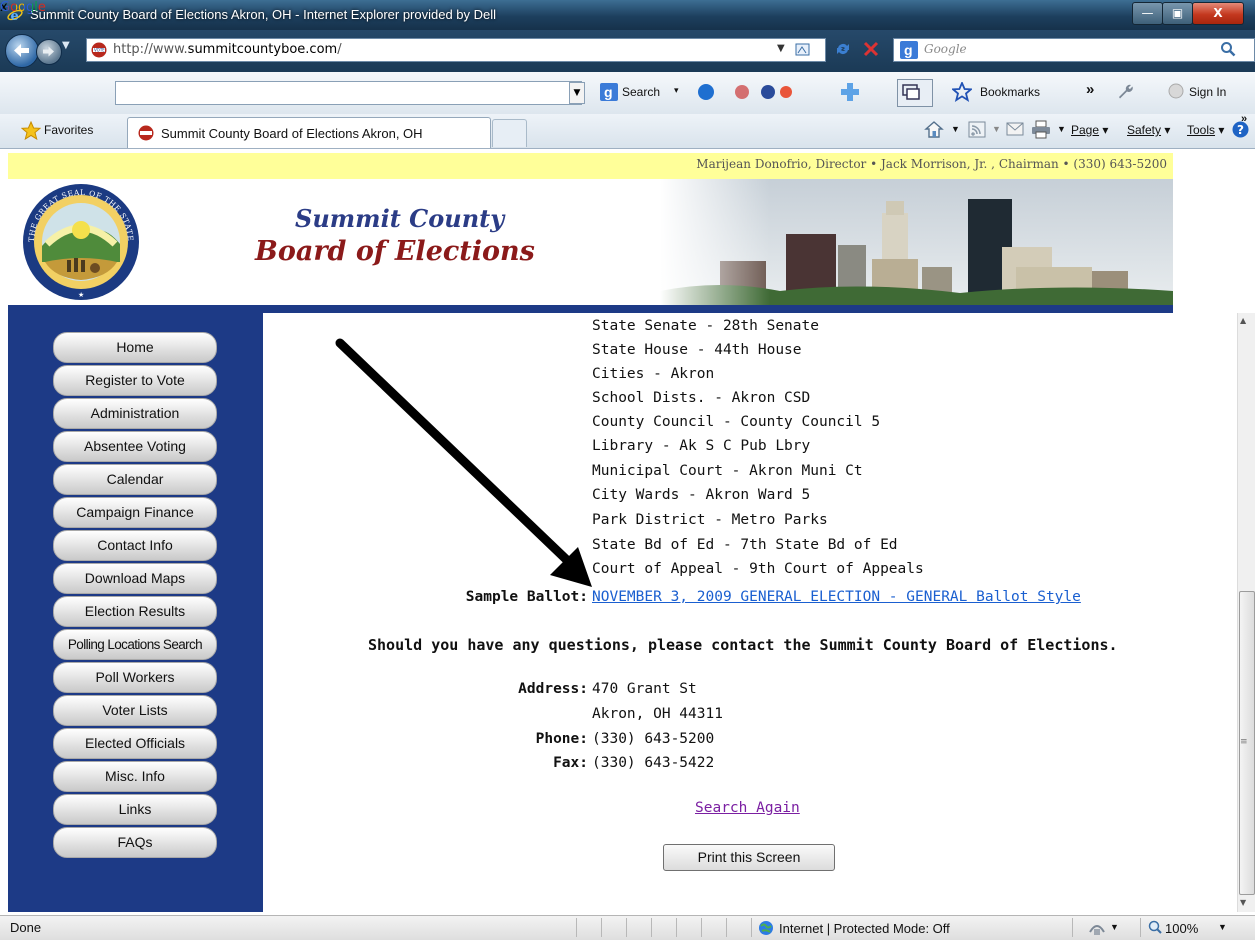 The width and height of the screenshot is (1255, 940). I want to click on google-search-input, so click(348, 93).